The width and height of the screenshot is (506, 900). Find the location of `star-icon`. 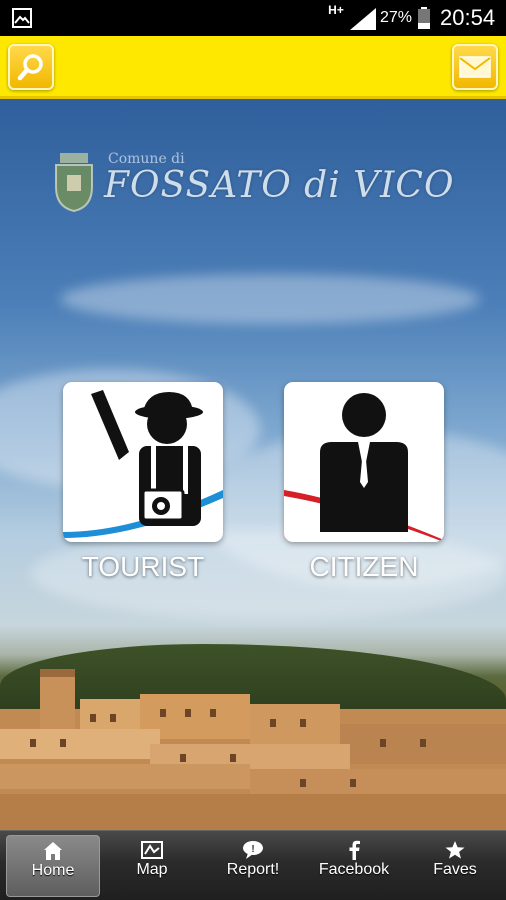

star-icon is located at coordinates (455, 850).